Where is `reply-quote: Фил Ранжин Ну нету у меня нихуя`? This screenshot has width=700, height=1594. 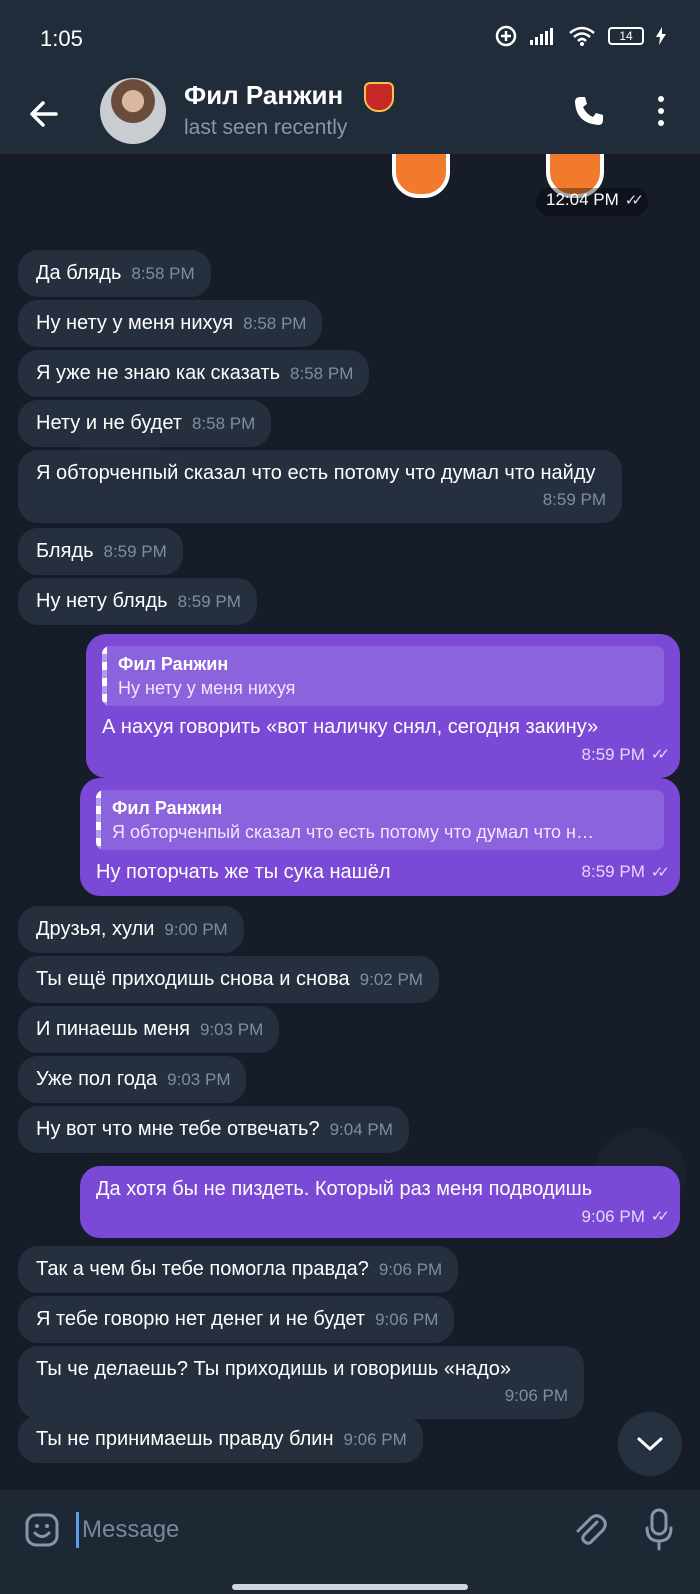
reply-quote: Фил Ранжин Ну нету у меня нихуя is located at coordinates (383, 676).